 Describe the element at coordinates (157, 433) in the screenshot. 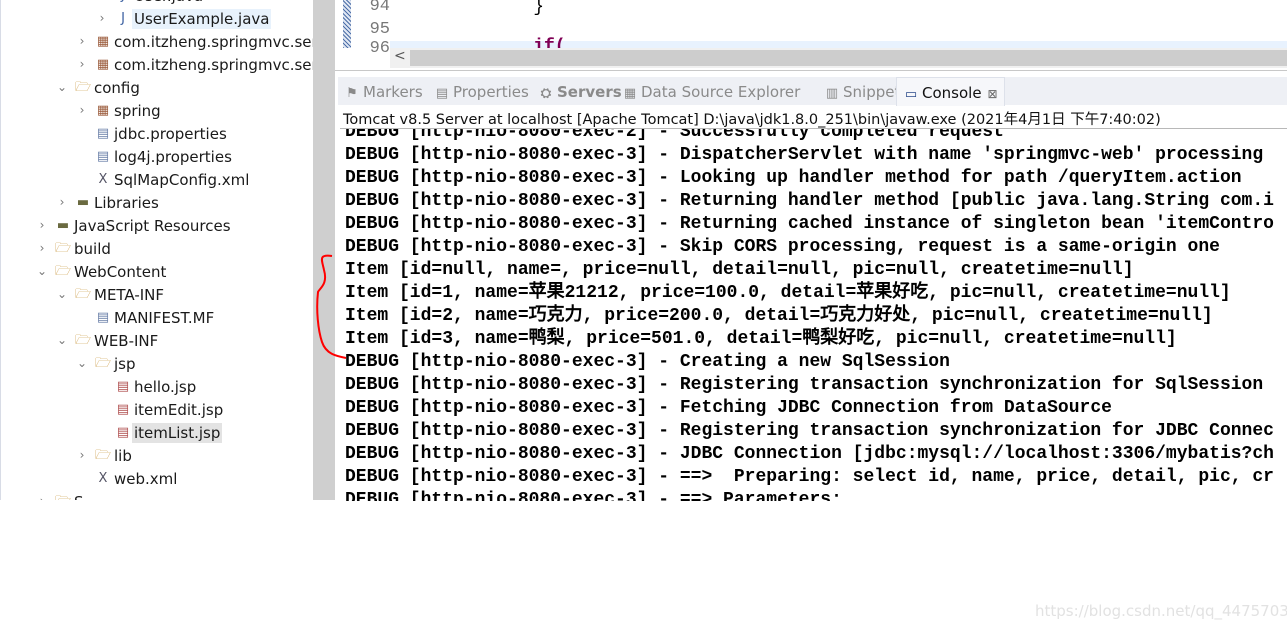

I see `tree-item: ▤ itemList.jsp` at that location.